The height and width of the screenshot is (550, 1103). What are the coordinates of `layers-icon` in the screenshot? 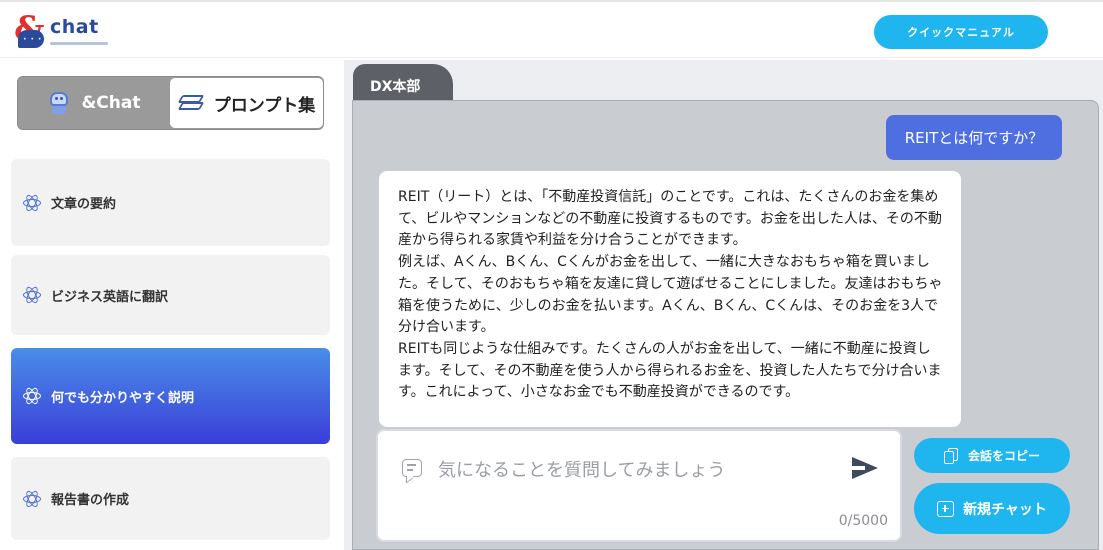 It's located at (191, 103).